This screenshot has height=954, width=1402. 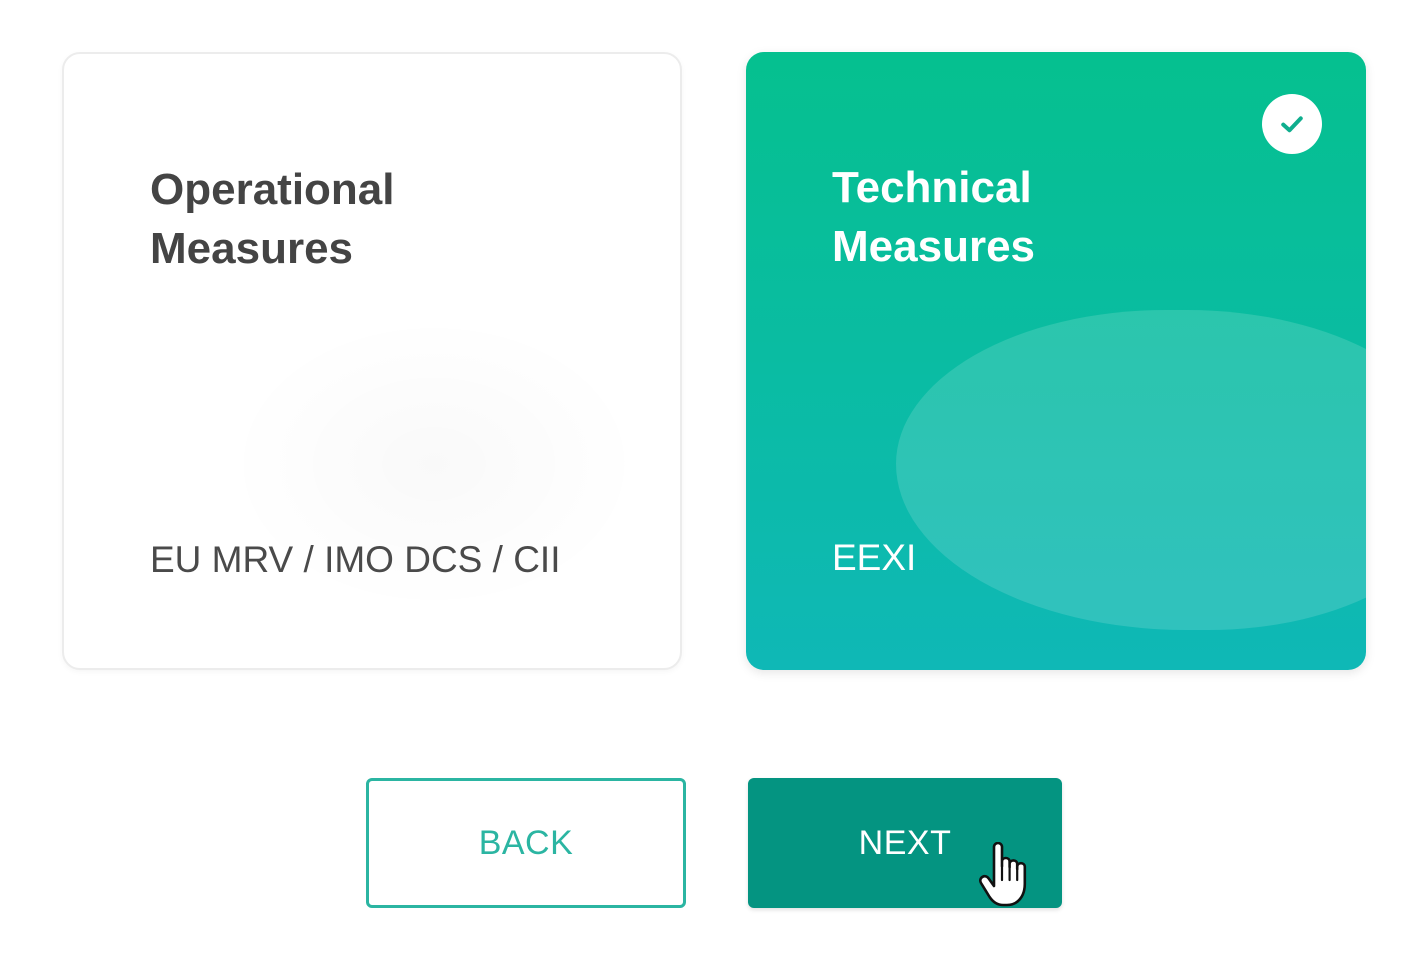 I want to click on card-decoration, so click(x=1131, y=470).